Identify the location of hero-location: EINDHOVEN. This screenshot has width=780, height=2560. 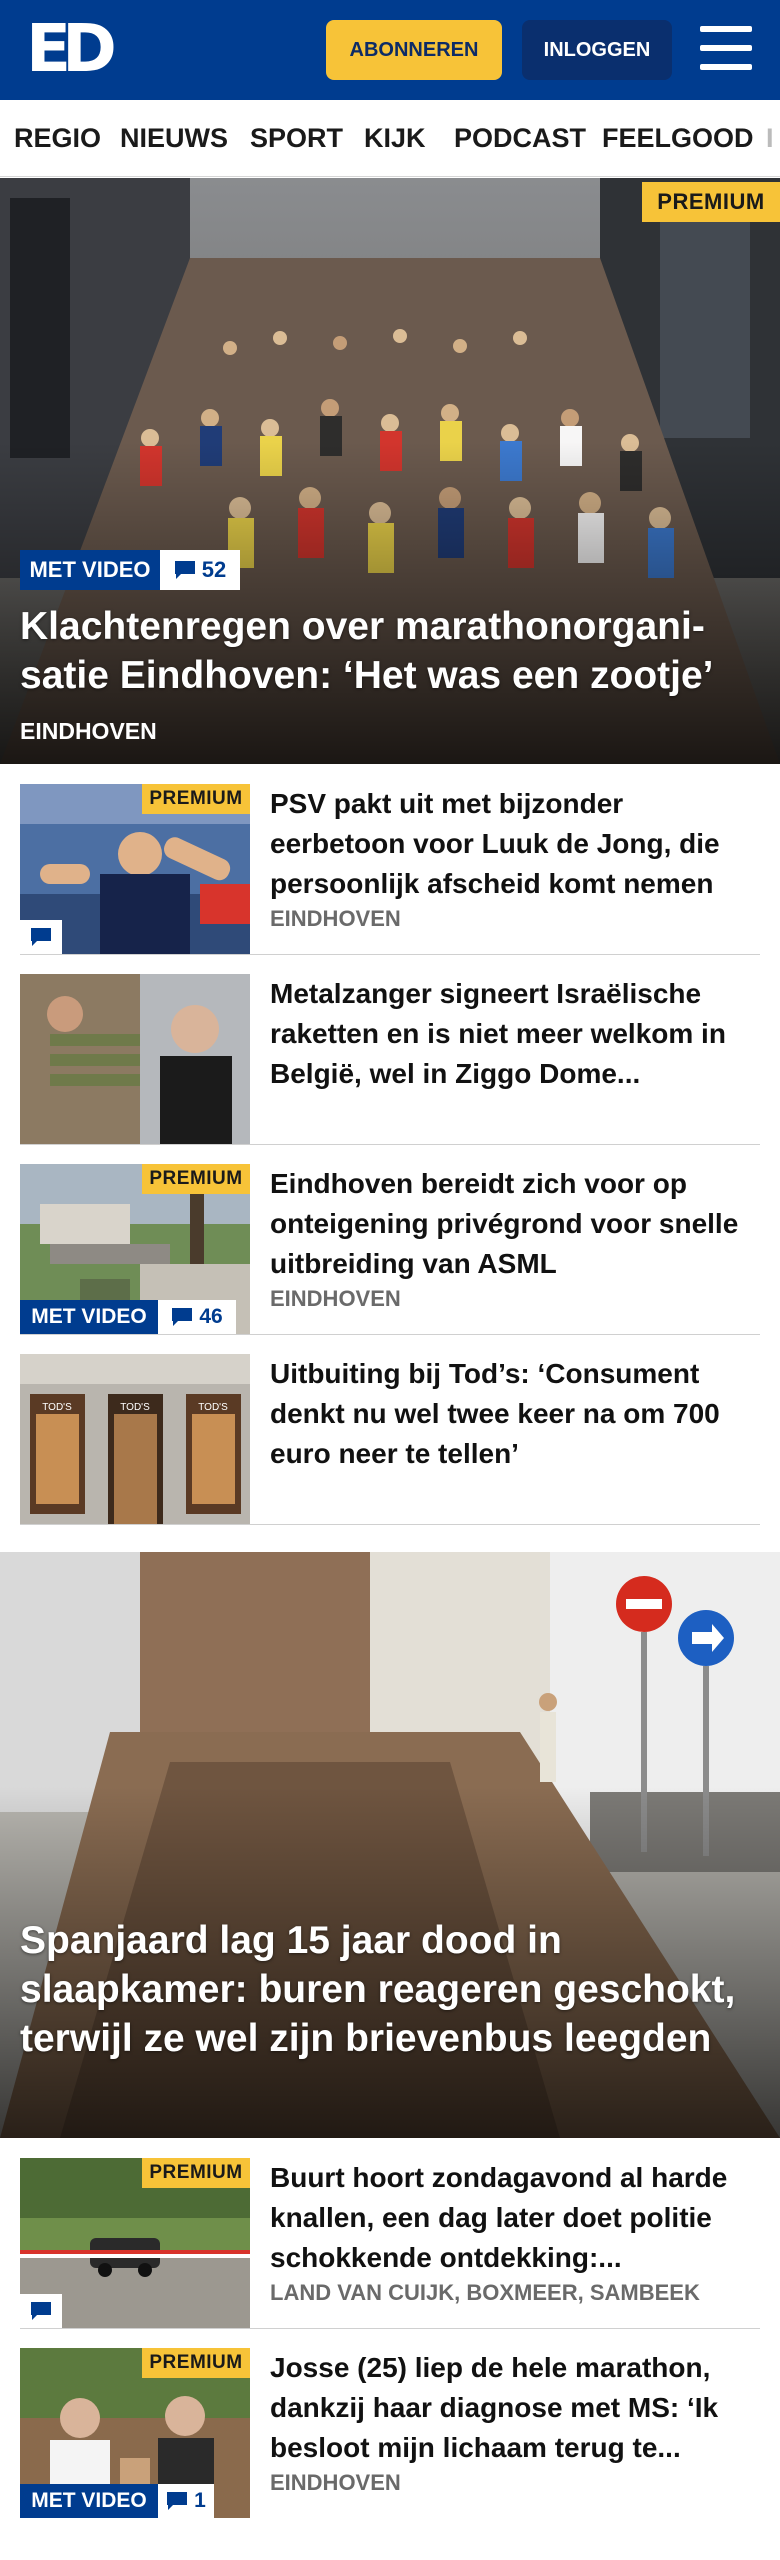
(88, 731).